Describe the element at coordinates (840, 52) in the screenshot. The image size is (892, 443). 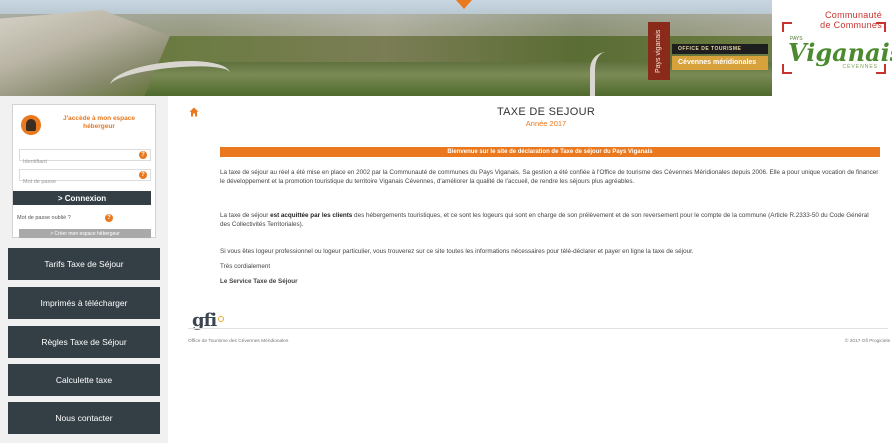
I see `logo-text-viganais: Viganais` at that location.